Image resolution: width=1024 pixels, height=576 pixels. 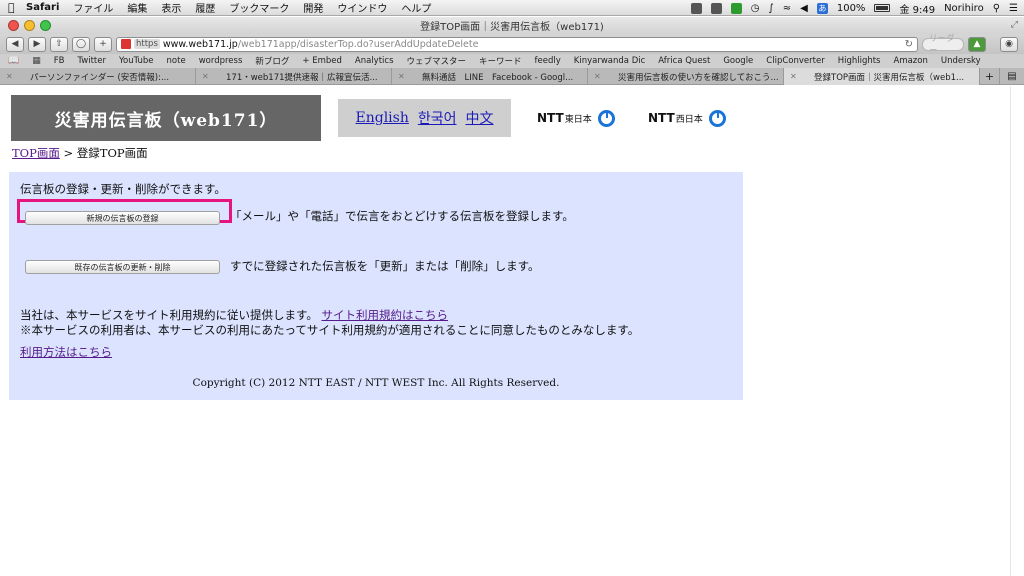 I want to click on bookmark-item: Undersky, so click(x=961, y=61).